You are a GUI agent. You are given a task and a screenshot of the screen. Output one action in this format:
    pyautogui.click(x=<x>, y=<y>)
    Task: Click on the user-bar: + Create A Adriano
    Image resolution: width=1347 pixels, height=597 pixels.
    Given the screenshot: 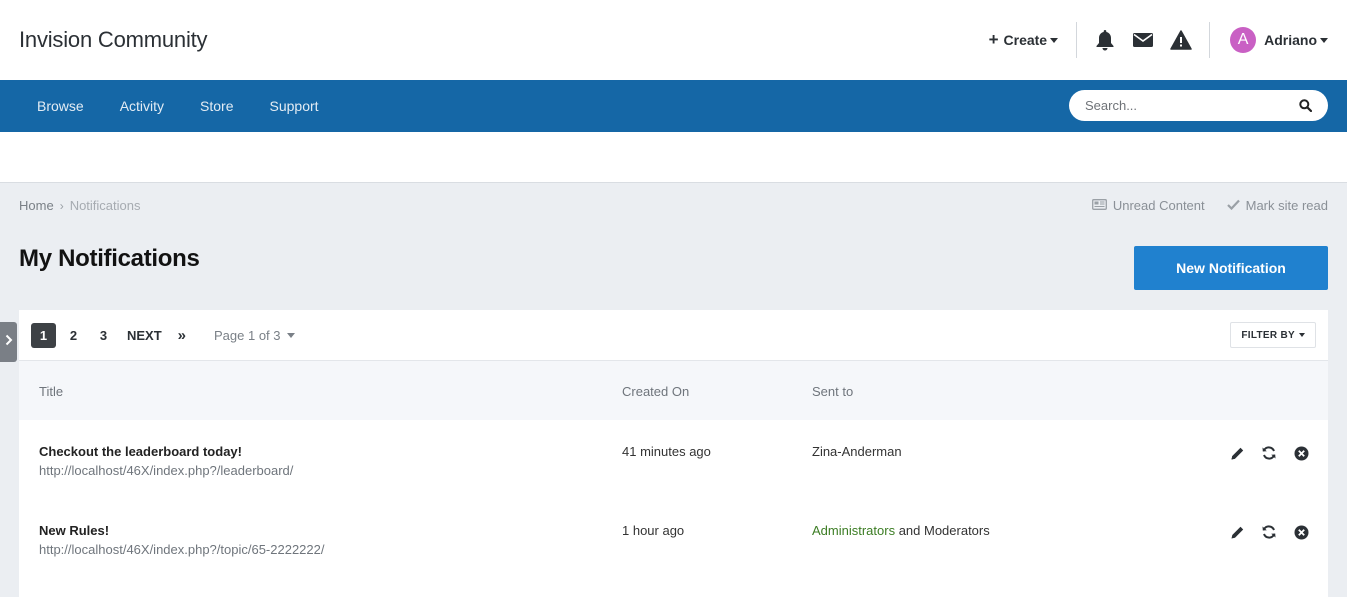 What is the action you would take?
    pyautogui.click(x=1158, y=40)
    